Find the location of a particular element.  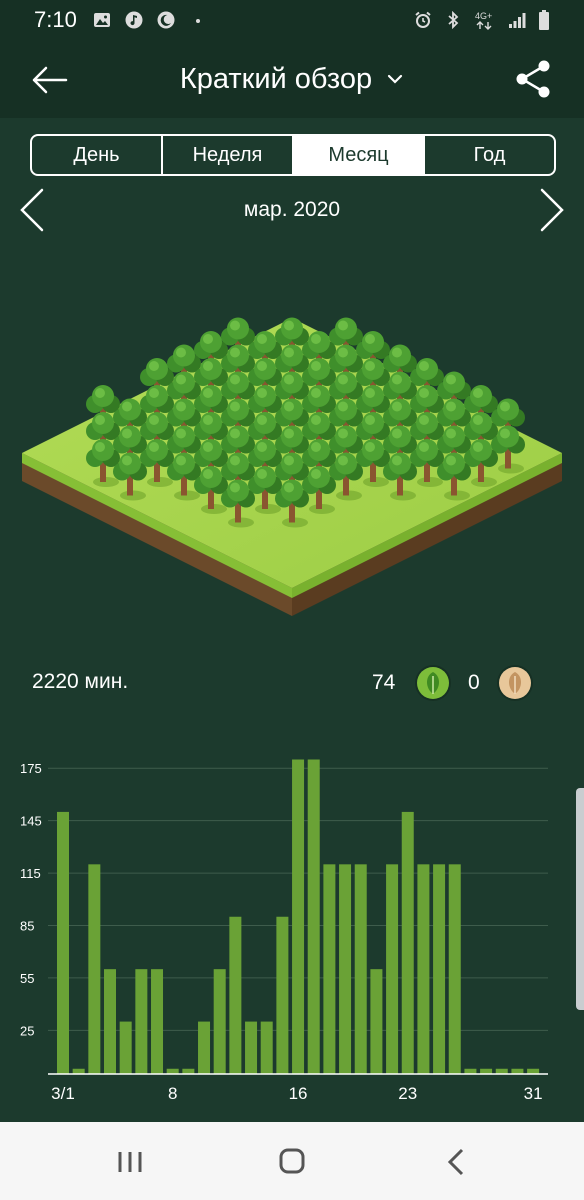

healthy-leaf-icon is located at coordinates (433, 683).